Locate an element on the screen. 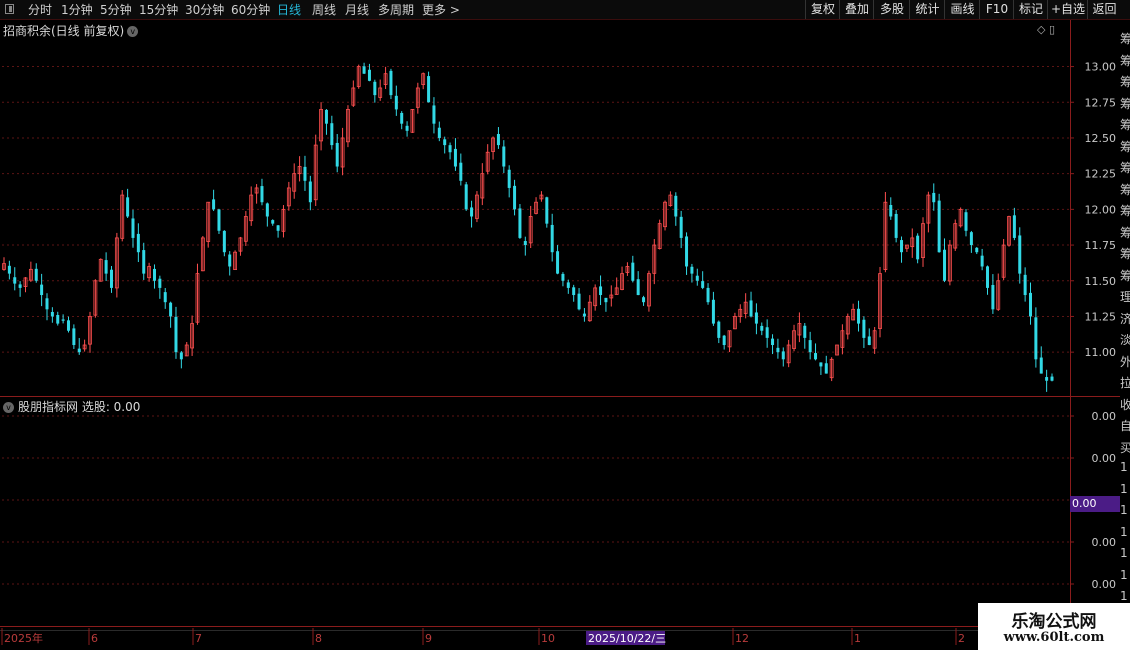  indicator-dropdown-icon: v is located at coordinates (8, 407).